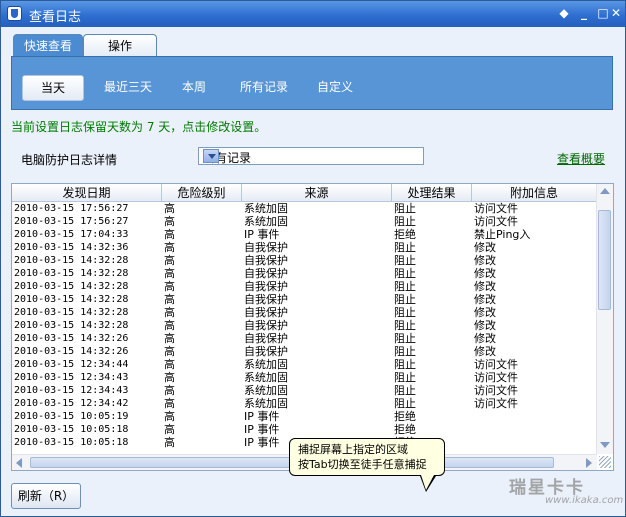 Image resolution: width=626 pixels, height=517 pixels. Describe the element at coordinates (304, 416) in the screenshot. I see `table-row: 2010-03-15 10:05:19 高 IP 事件 拒绝` at that location.